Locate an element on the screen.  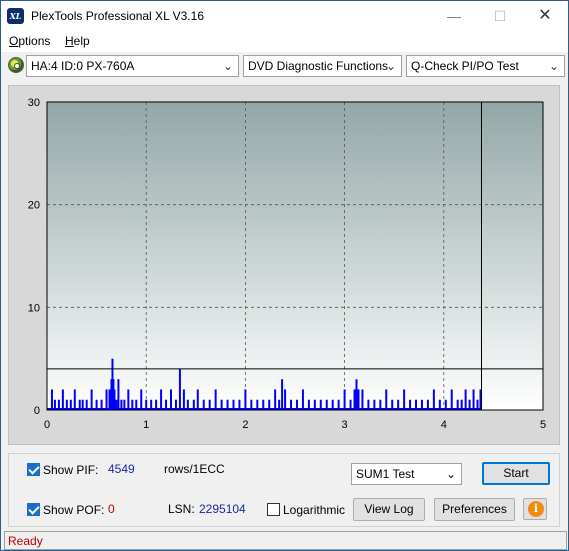
status-bar: Ready is located at coordinates (285, 540).